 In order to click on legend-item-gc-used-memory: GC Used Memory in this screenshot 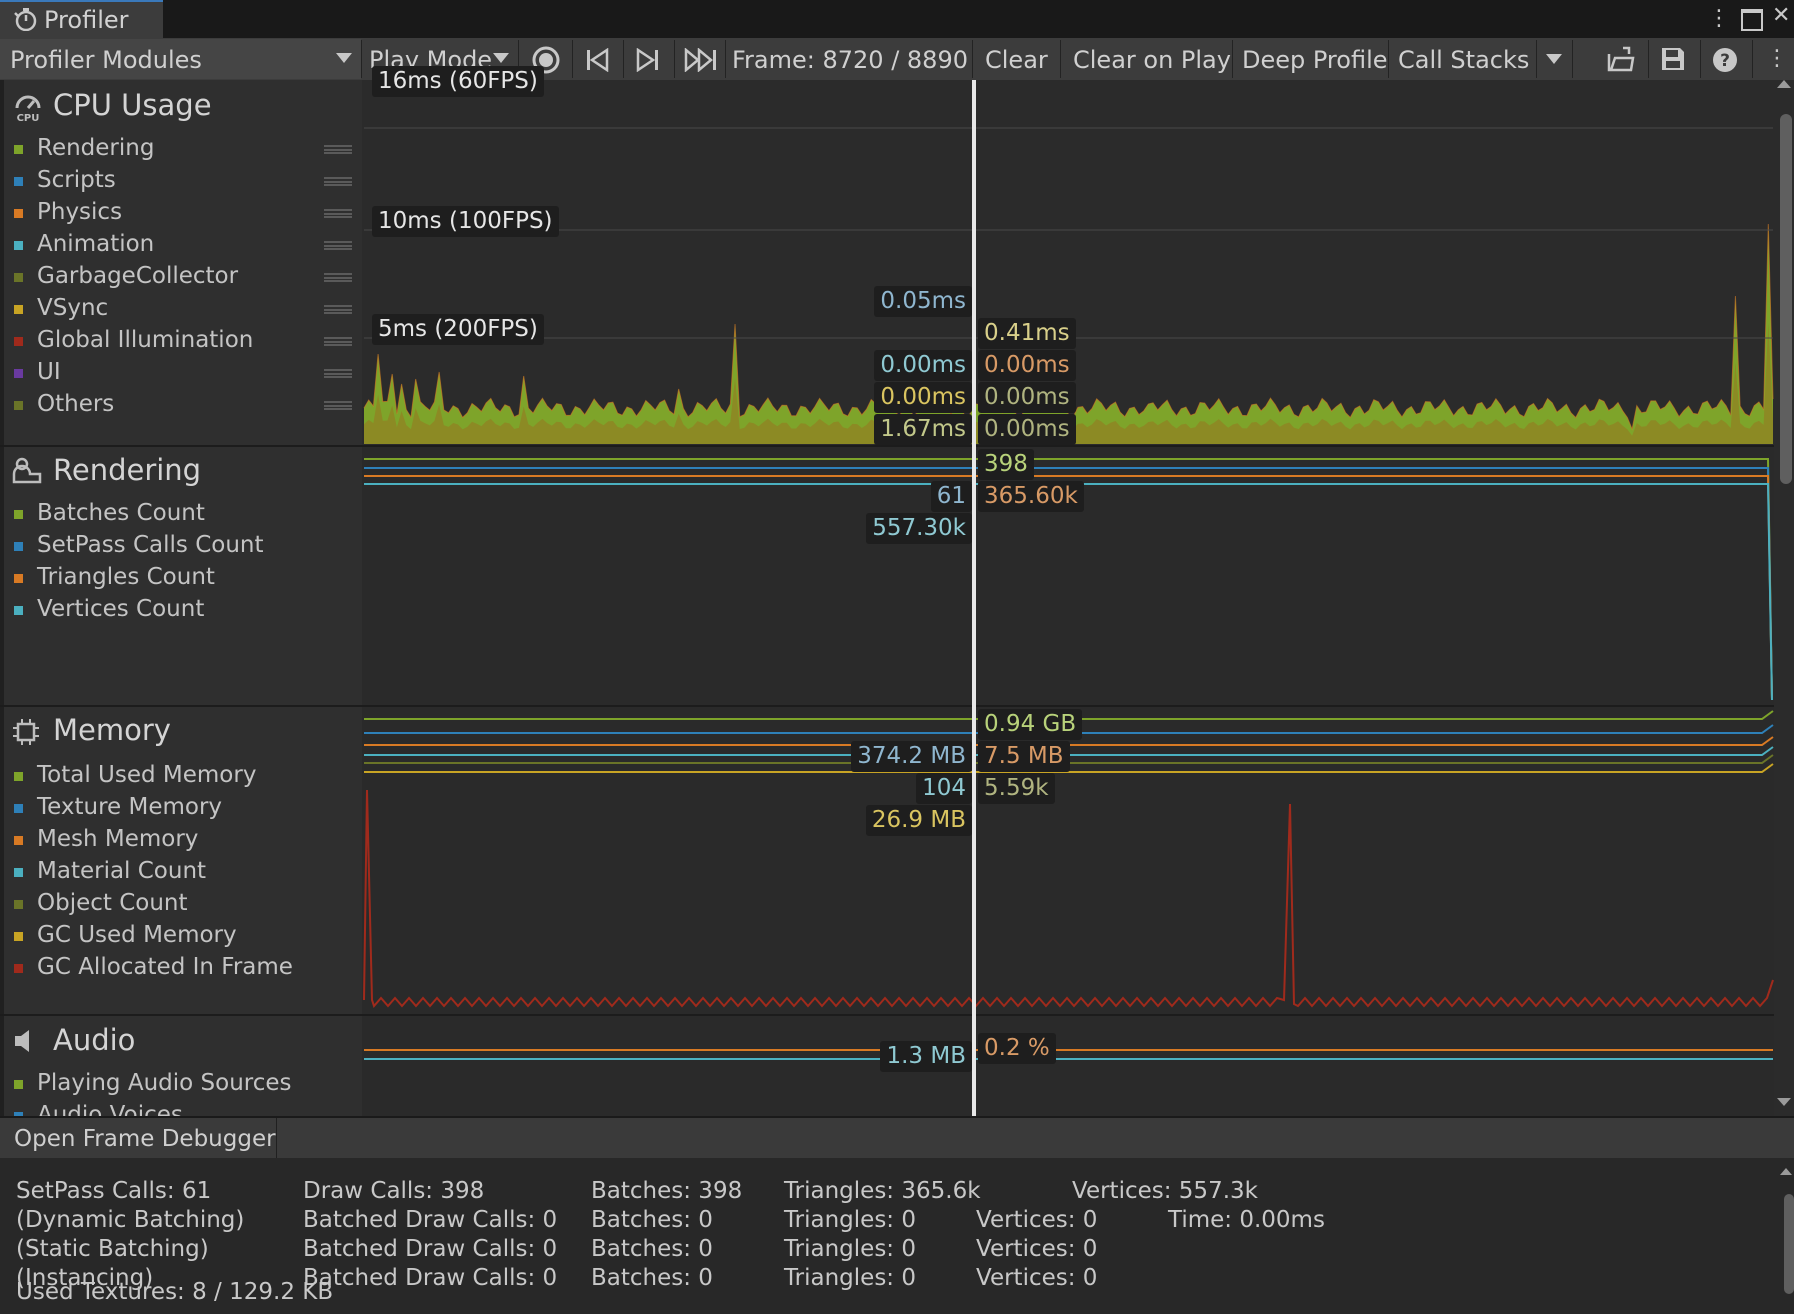, I will do `click(137, 935)`.